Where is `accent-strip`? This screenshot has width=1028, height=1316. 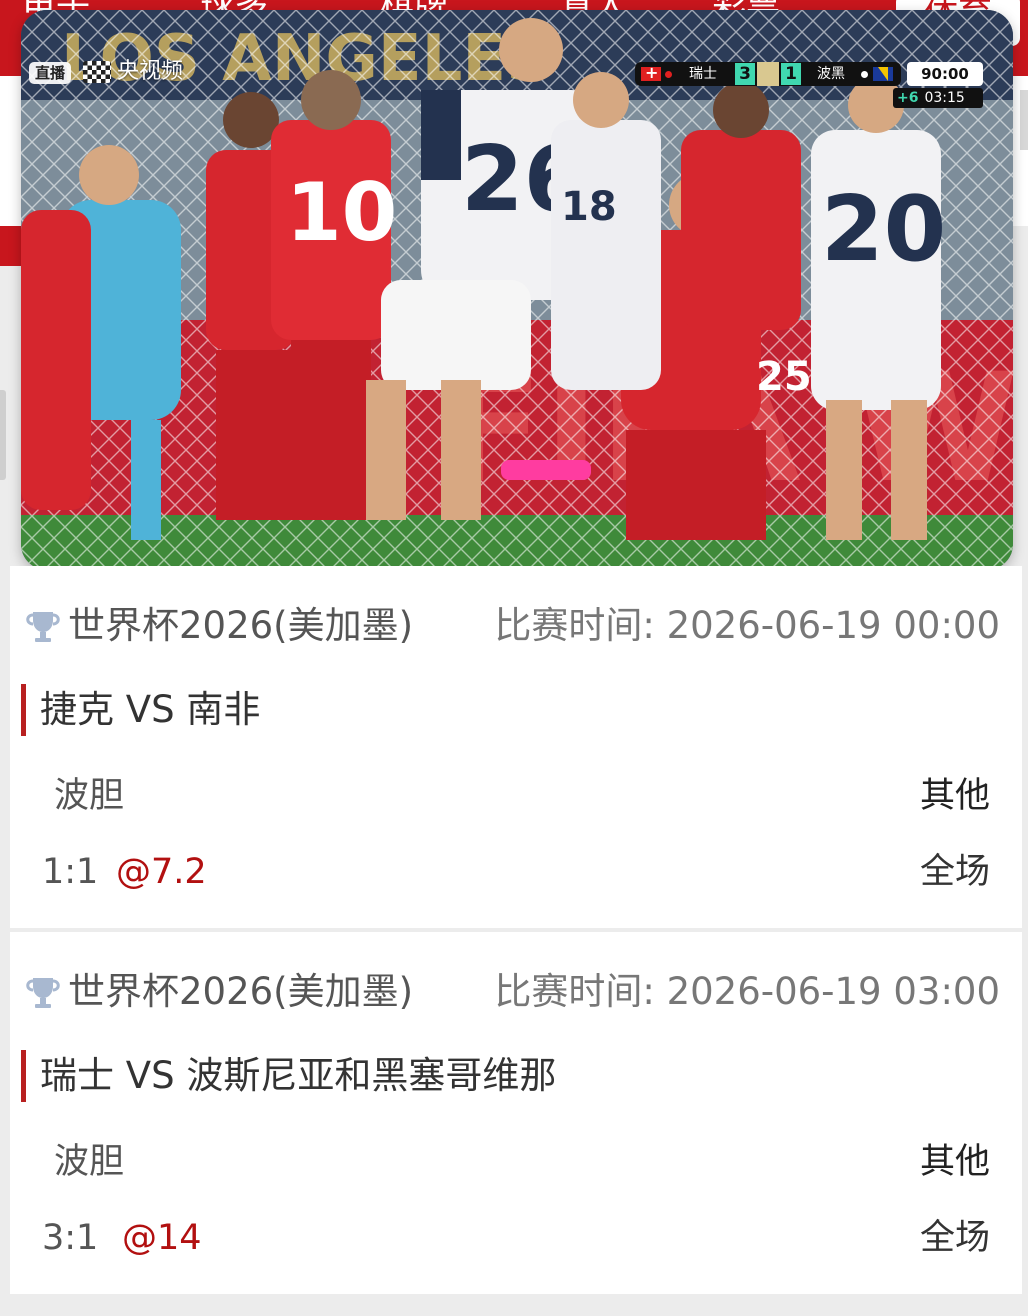 accent-strip is located at coordinates (11, 246).